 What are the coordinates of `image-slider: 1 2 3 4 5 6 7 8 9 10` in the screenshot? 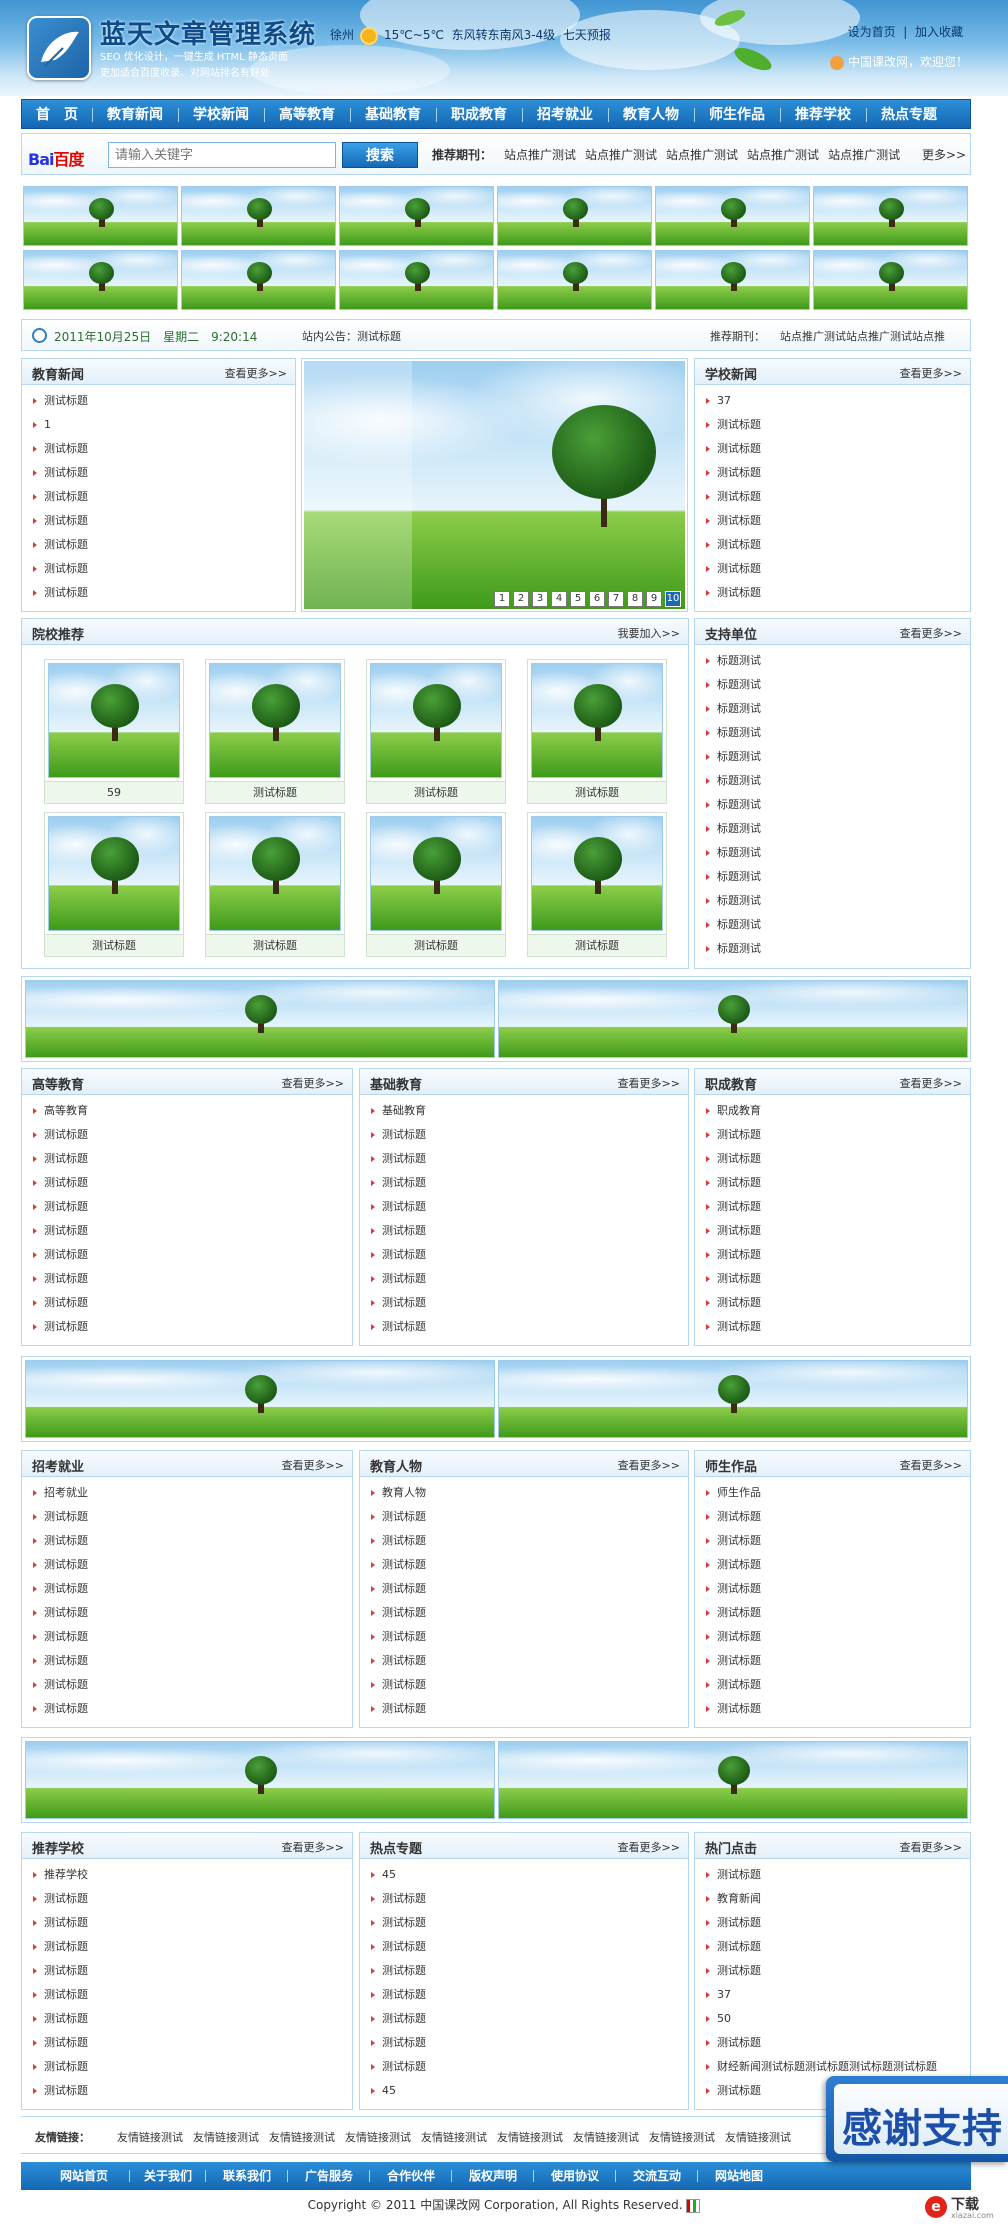 It's located at (494, 485).